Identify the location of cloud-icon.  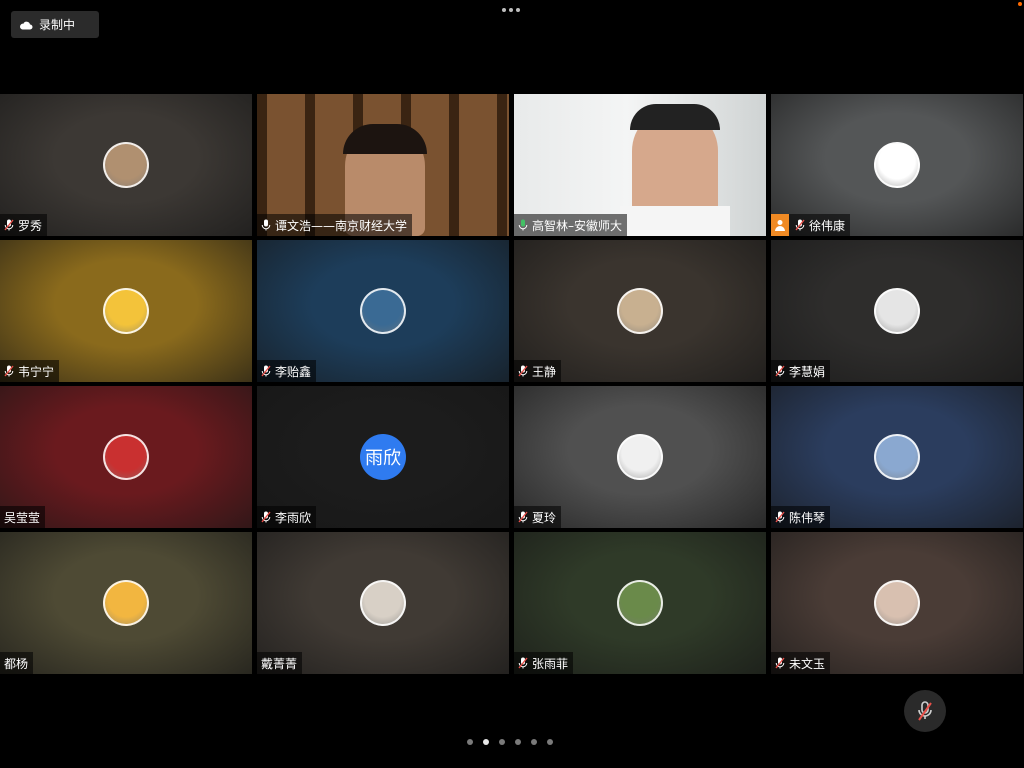
(26, 25).